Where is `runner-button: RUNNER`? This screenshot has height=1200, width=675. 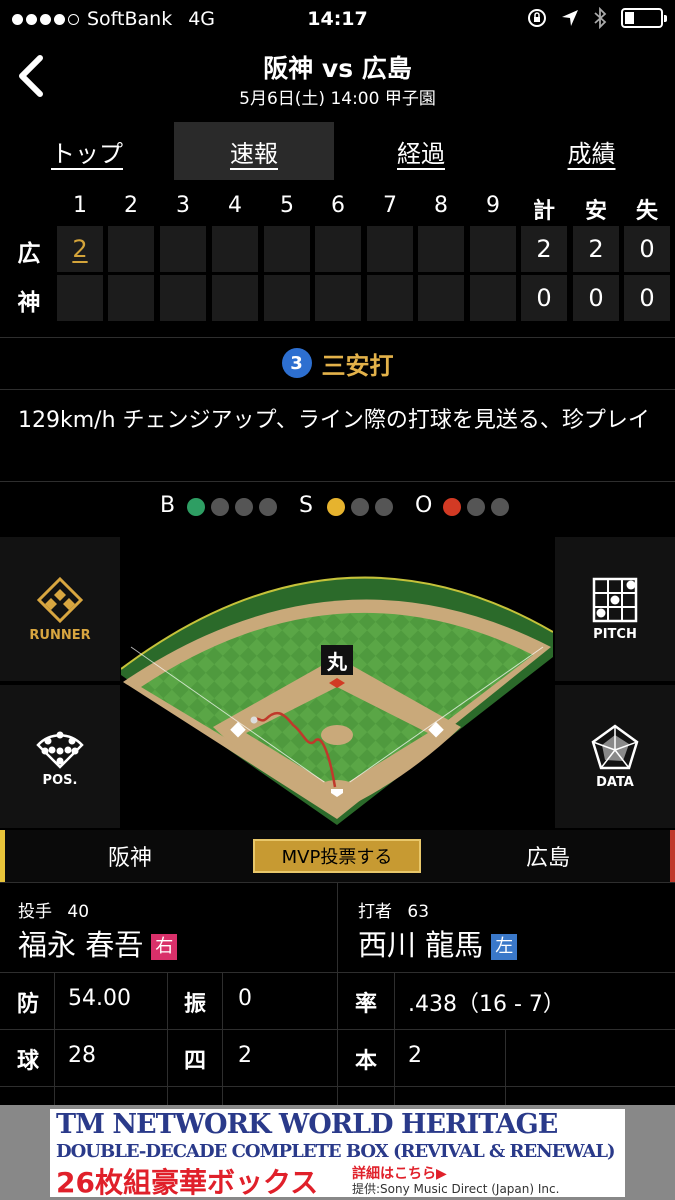 runner-button: RUNNER is located at coordinates (60, 609).